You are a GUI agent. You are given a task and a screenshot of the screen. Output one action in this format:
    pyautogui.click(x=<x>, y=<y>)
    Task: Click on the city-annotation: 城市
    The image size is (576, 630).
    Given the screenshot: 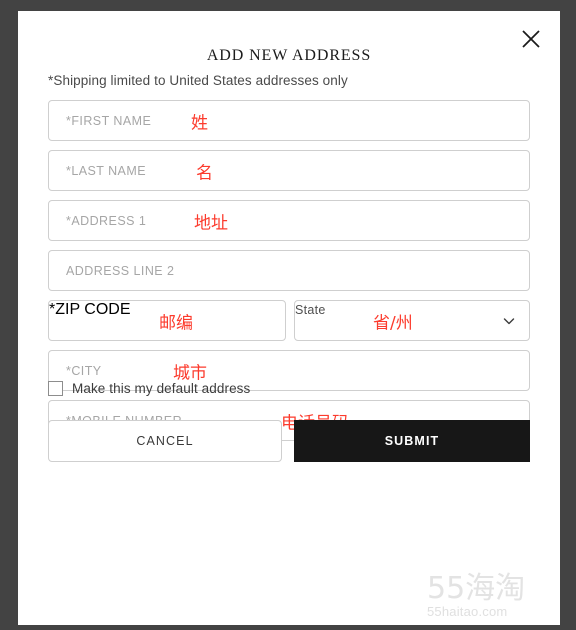 What is the action you would take?
    pyautogui.click(x=190, y=373)
    